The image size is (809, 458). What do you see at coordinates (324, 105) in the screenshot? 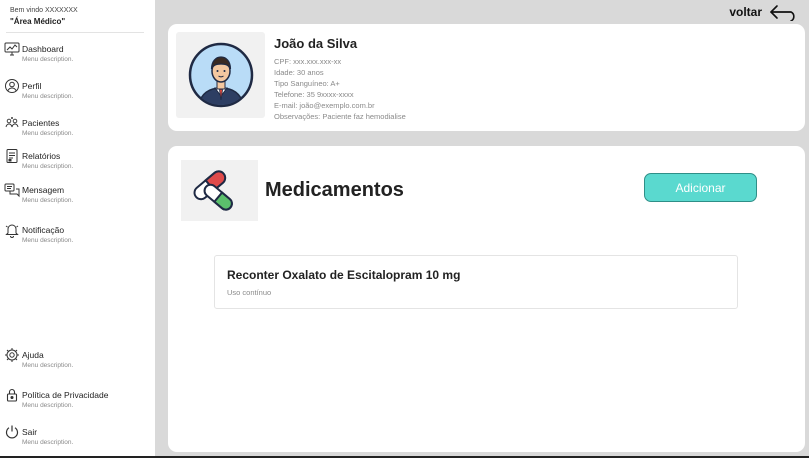
I see `patient-email: E-mail: joão@exemplo.com.br` at bounding box center [324, 105].